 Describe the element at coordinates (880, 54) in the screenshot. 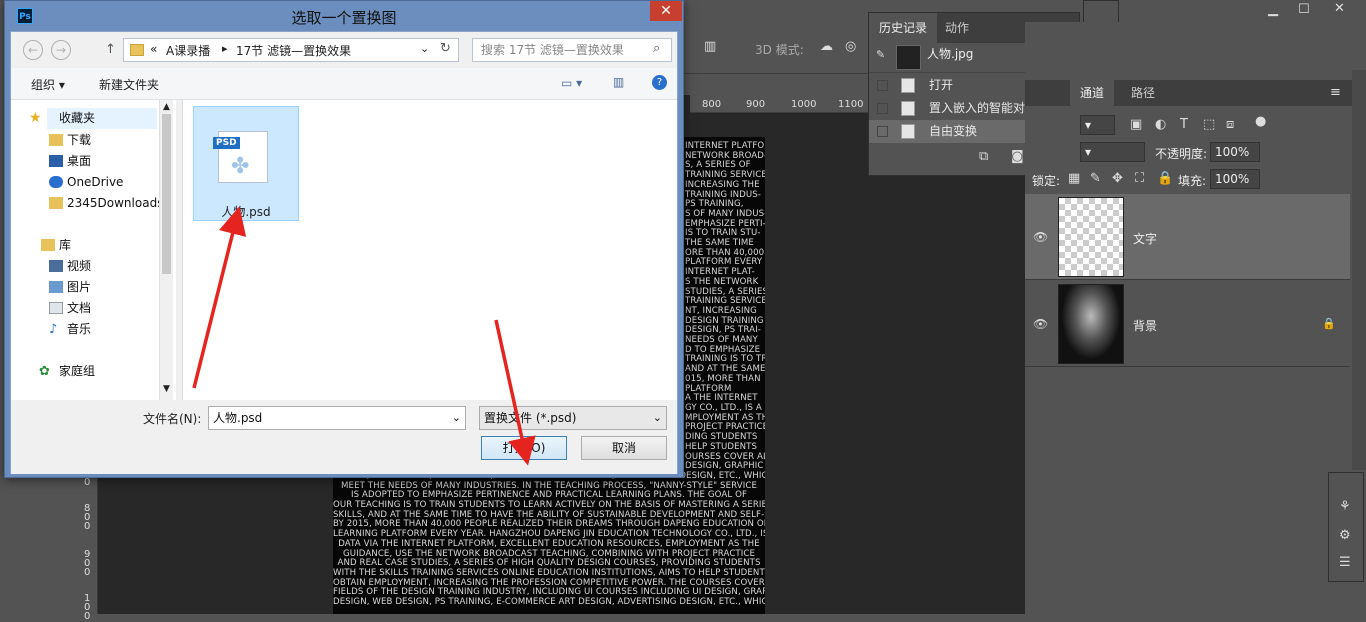

I see `brush-source-icon: ✎` at that location.